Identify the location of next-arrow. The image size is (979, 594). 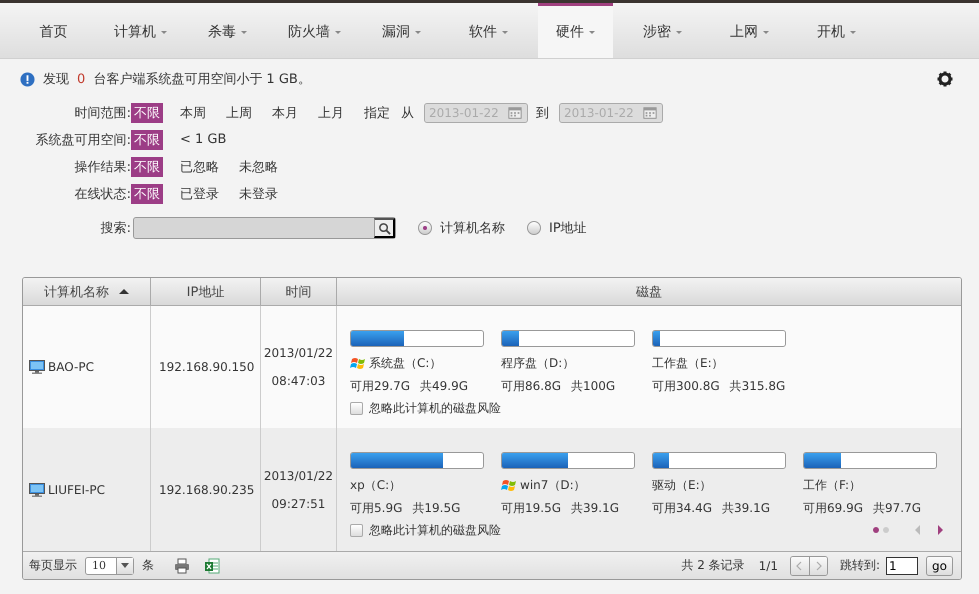
(940, 530).